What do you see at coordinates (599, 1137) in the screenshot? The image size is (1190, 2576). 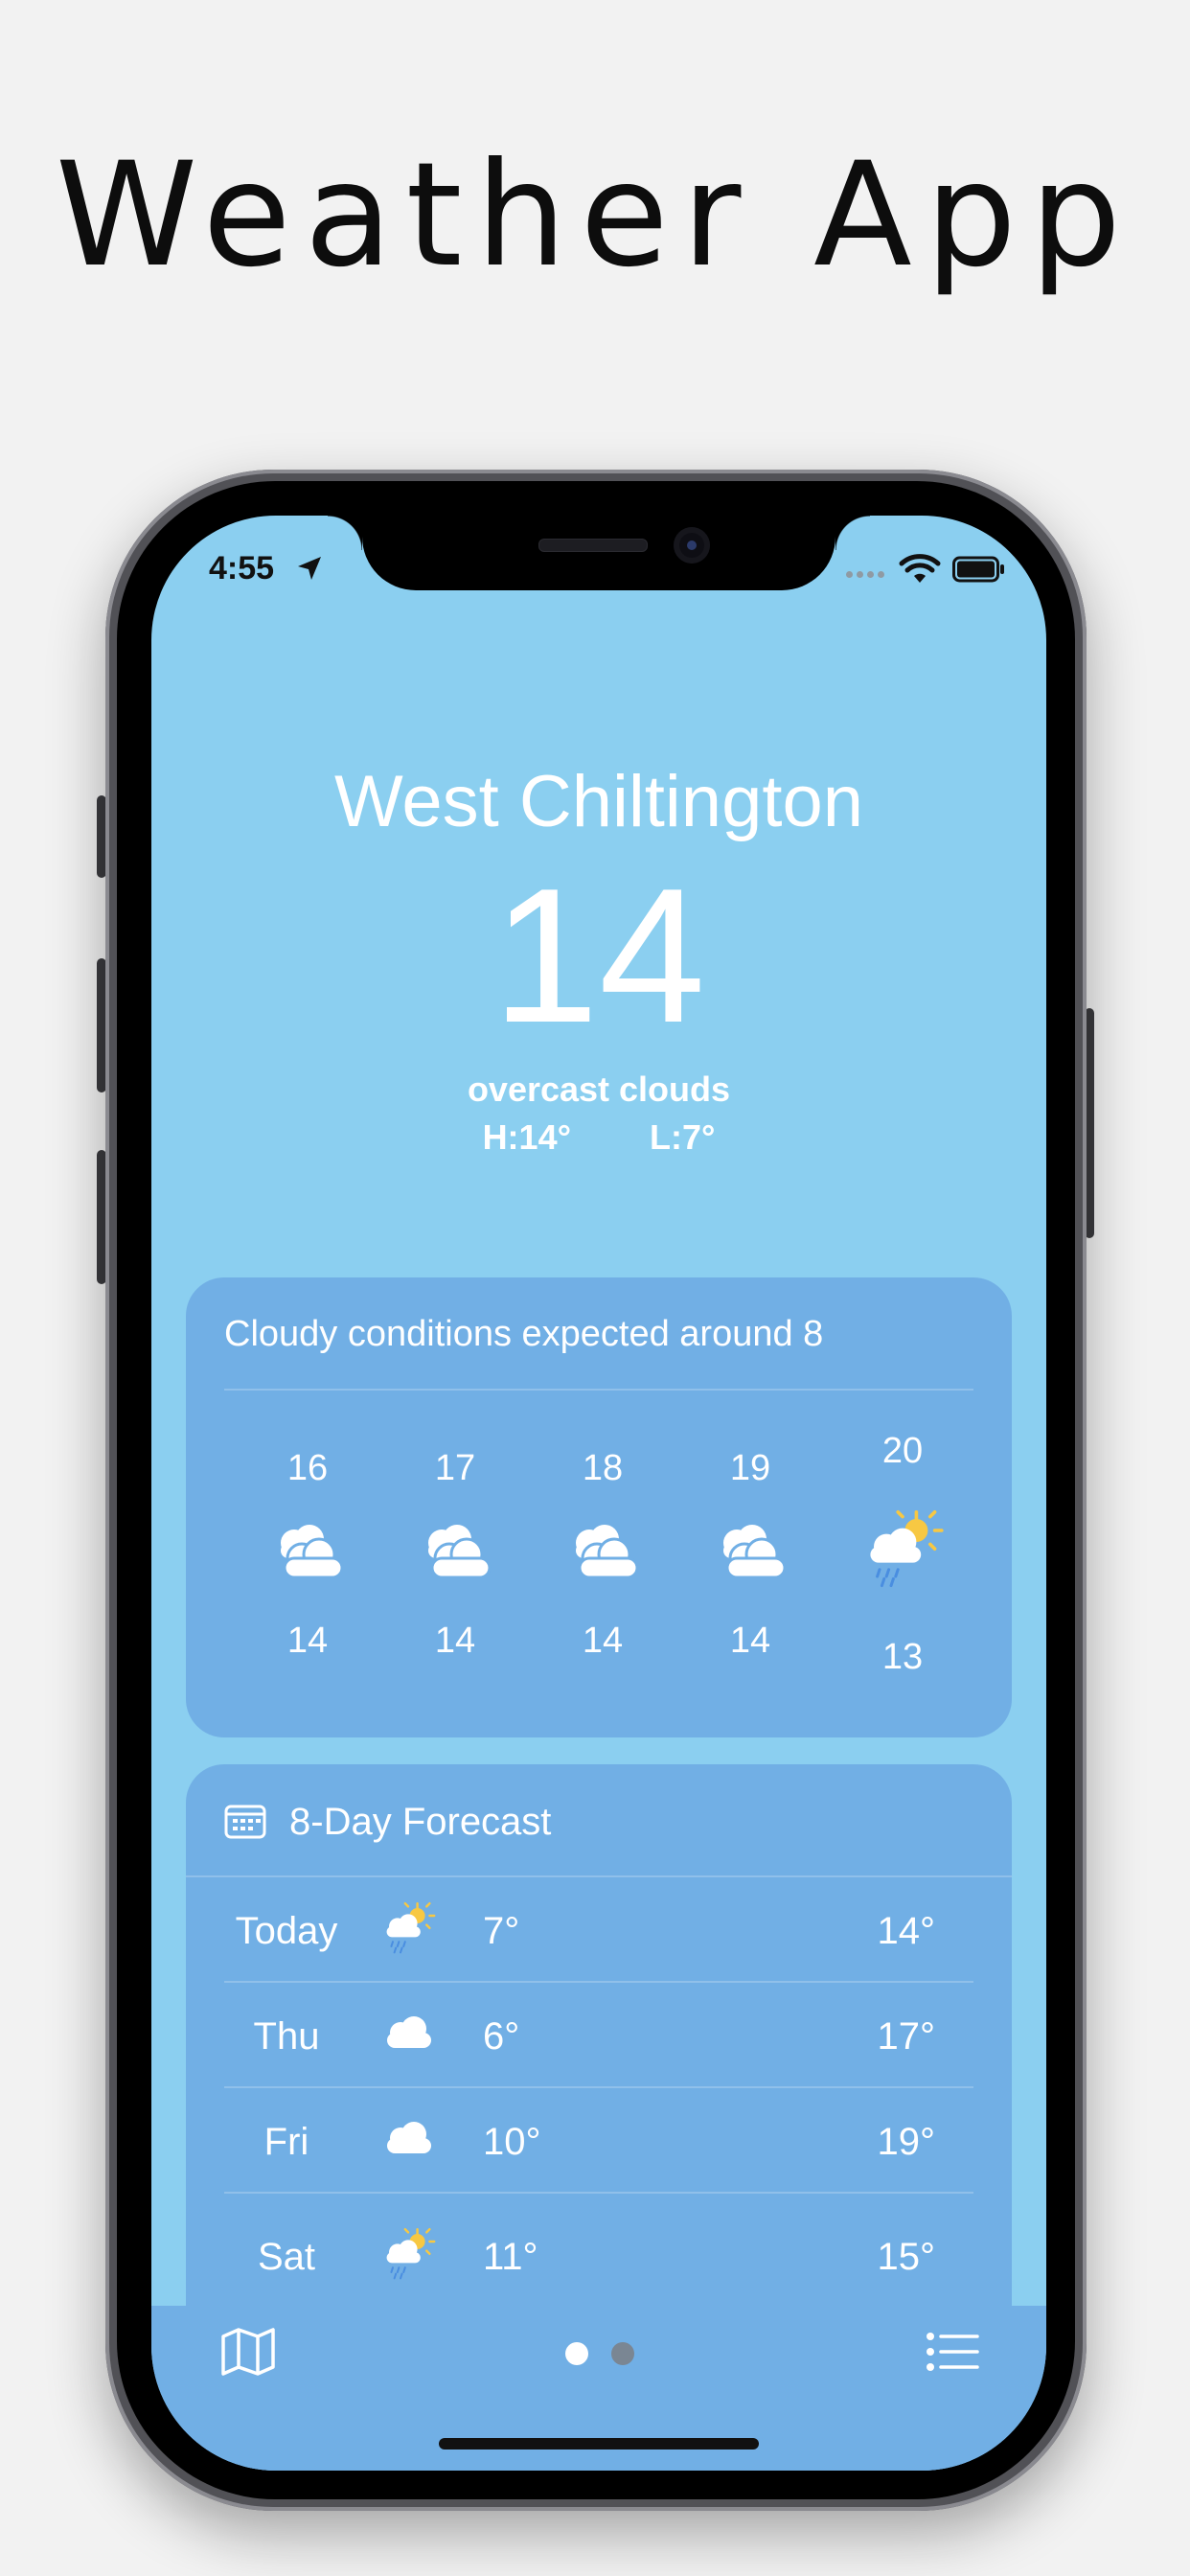 I see `high-low-row: H:14° L:7°` at bounding box center [599, 1137].